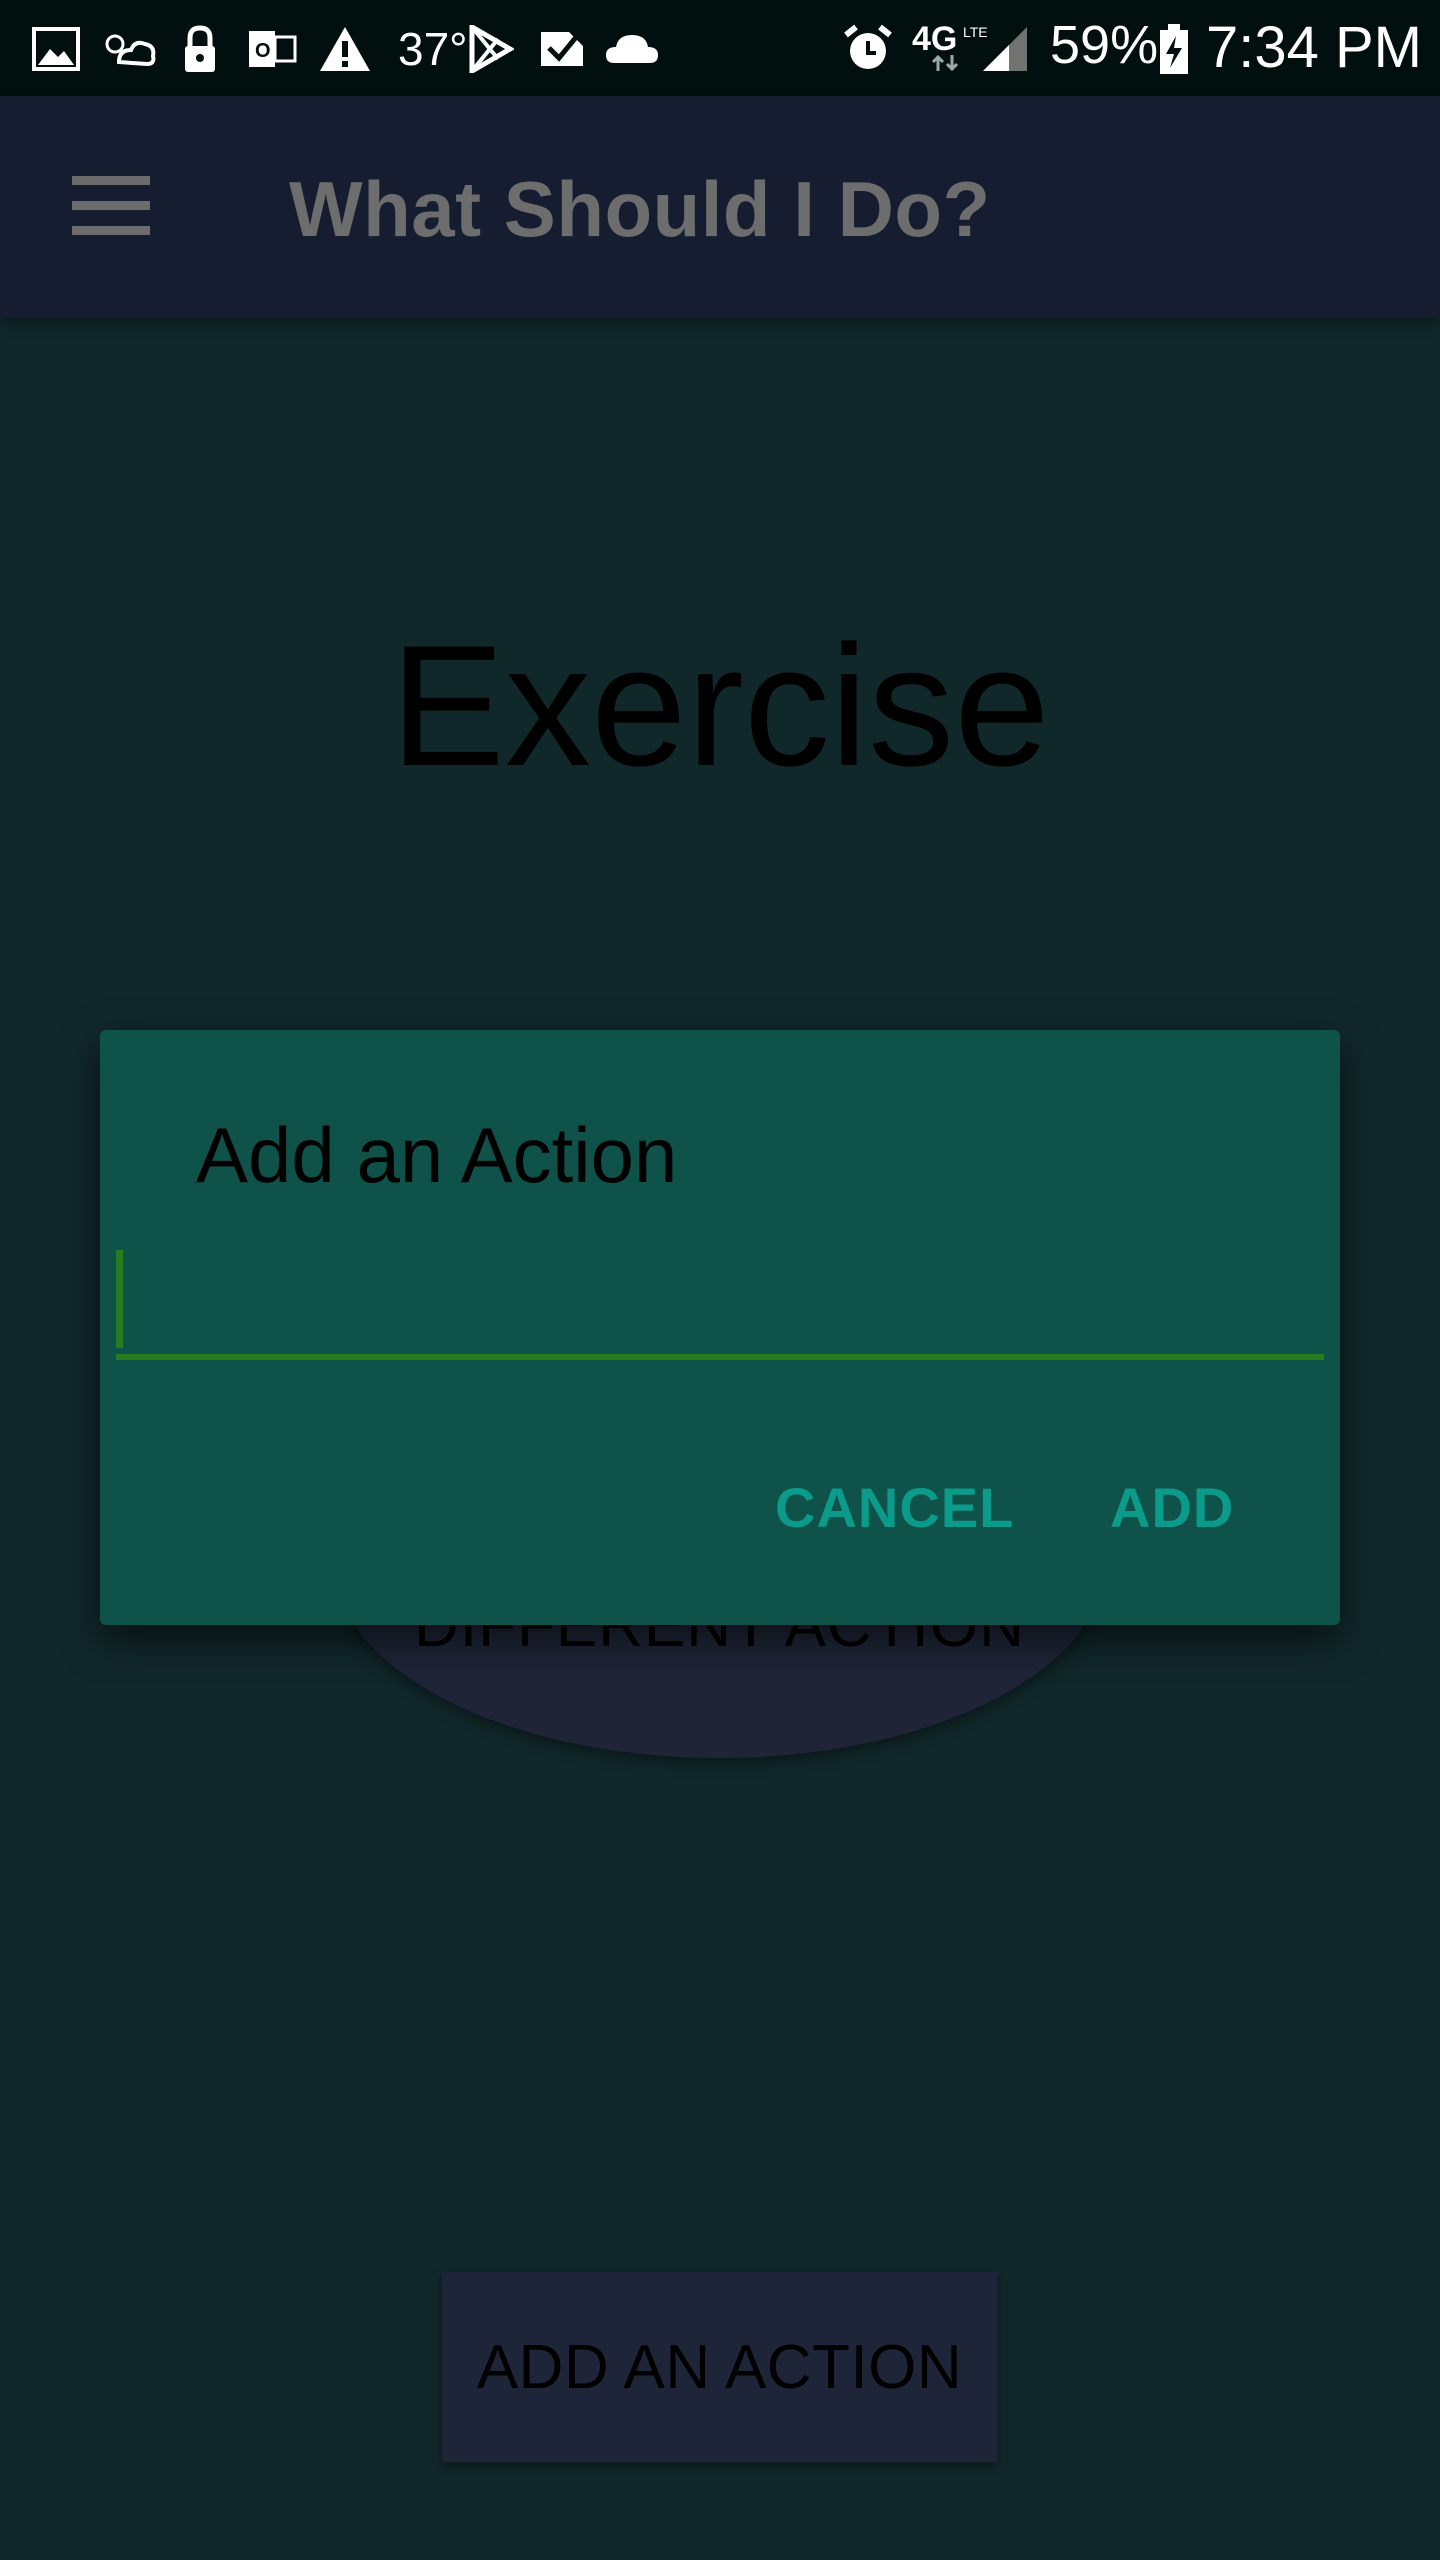 This screenshot has height=2560, width=1440. I want to click on weather-icon, so click(128, 49).